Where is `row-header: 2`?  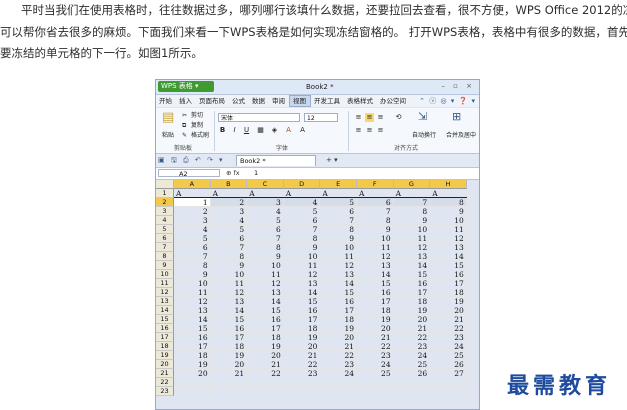
row-header: 2 is located at coordinates (165, 202).